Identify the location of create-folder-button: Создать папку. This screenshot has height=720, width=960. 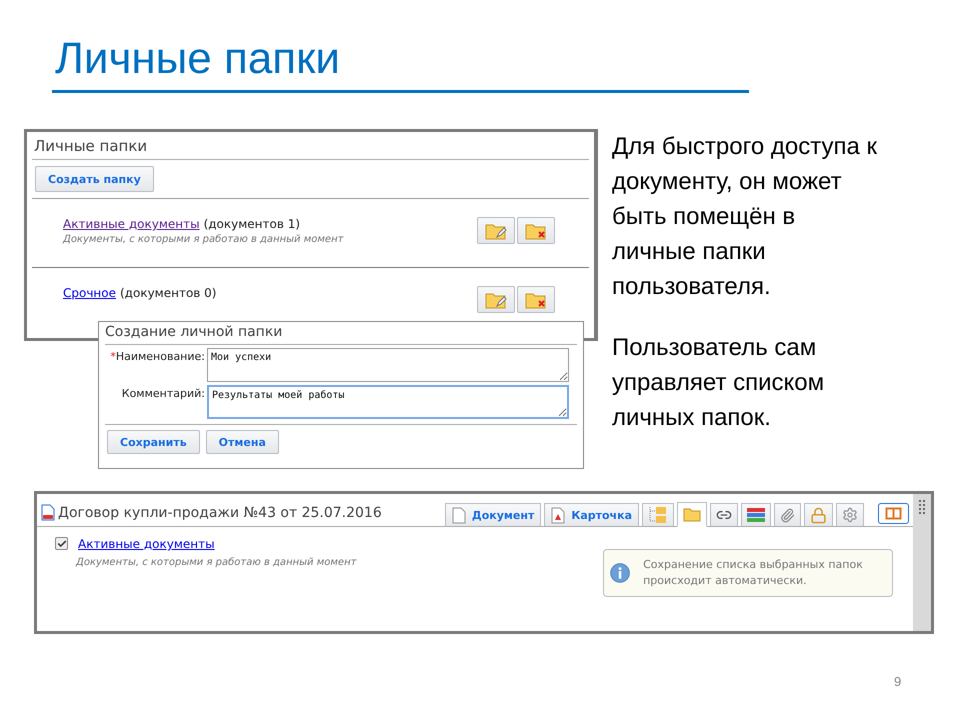
(94, 179).